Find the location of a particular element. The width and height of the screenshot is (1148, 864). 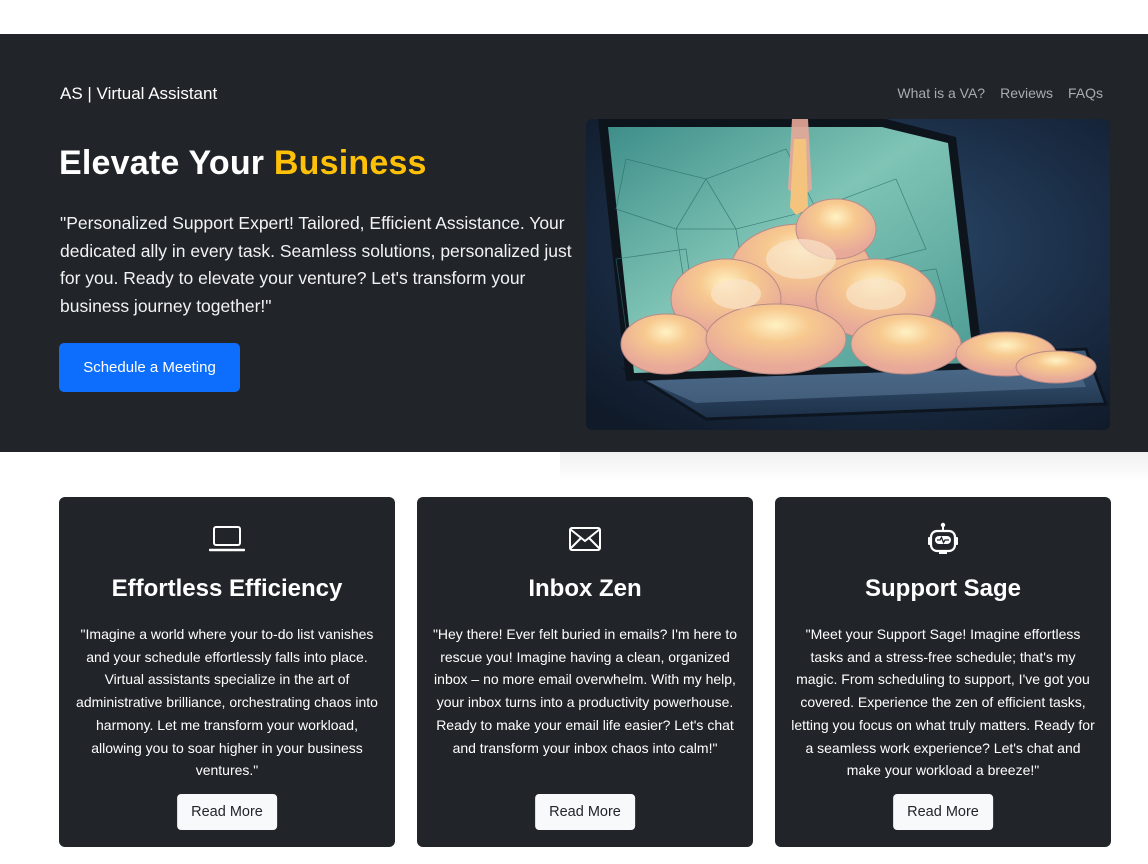

hero-title-accent: Business is located at coordinates (350, 163).